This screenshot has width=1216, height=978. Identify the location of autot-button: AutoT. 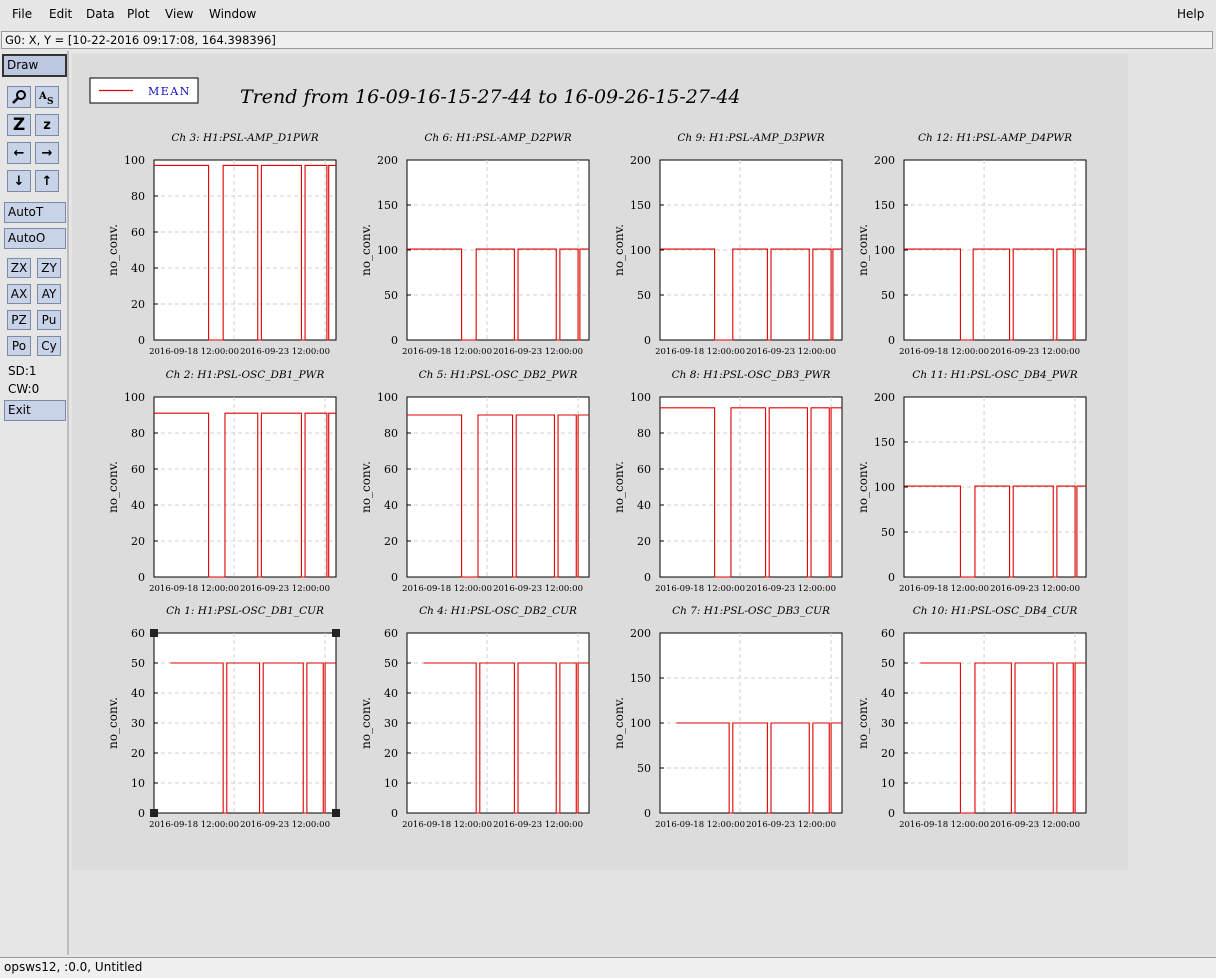
(35, 212).